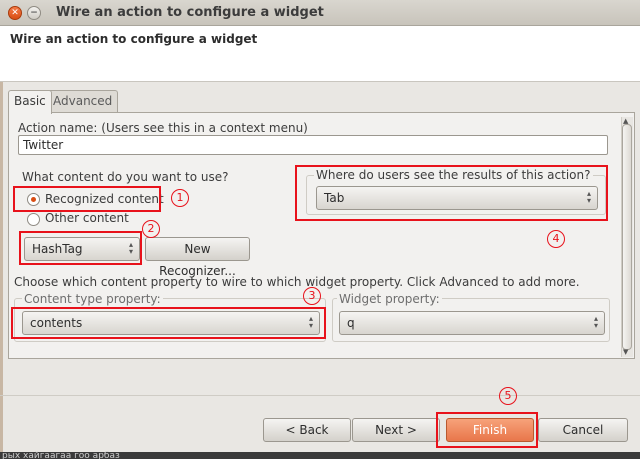 The width and height of the screenshot is (640, 459). I want to click on annotation-number-4: 4, so click(556, 239).